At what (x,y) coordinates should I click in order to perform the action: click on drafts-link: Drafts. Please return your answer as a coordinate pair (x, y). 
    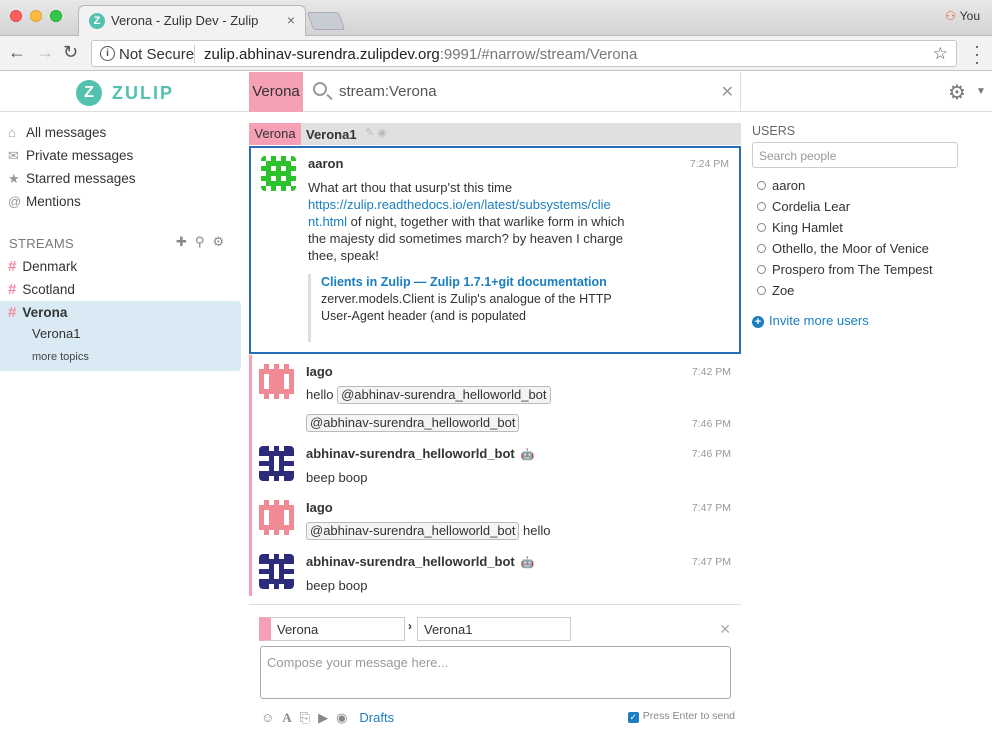
    Looking at the image, I should click on (376, 717).